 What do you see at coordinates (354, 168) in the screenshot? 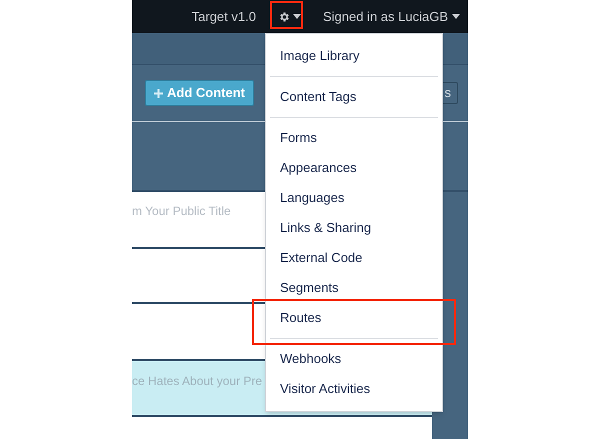
I see `menu-item: Appearances` at bounding box center [354, 168].